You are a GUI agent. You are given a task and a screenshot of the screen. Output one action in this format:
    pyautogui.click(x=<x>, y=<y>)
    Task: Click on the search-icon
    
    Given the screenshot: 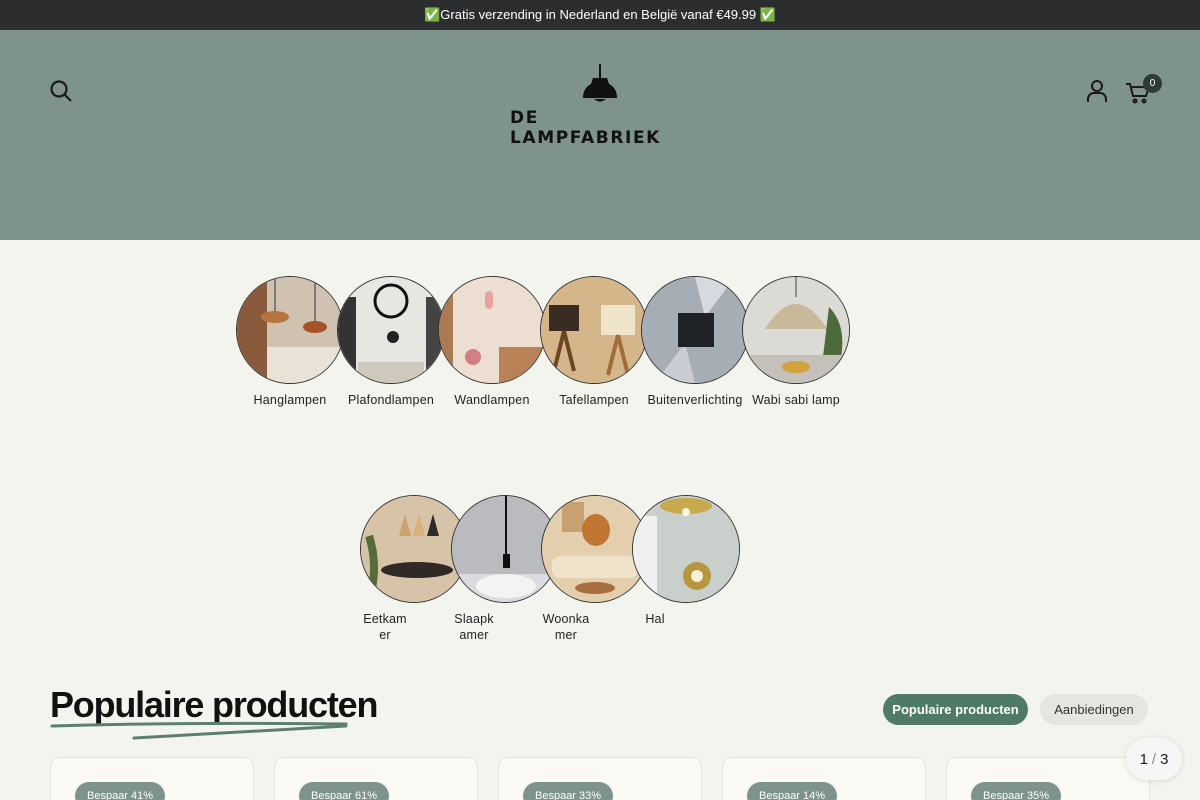 What is the action you would take?
    pyautogui.click(x=61, y=91)
    